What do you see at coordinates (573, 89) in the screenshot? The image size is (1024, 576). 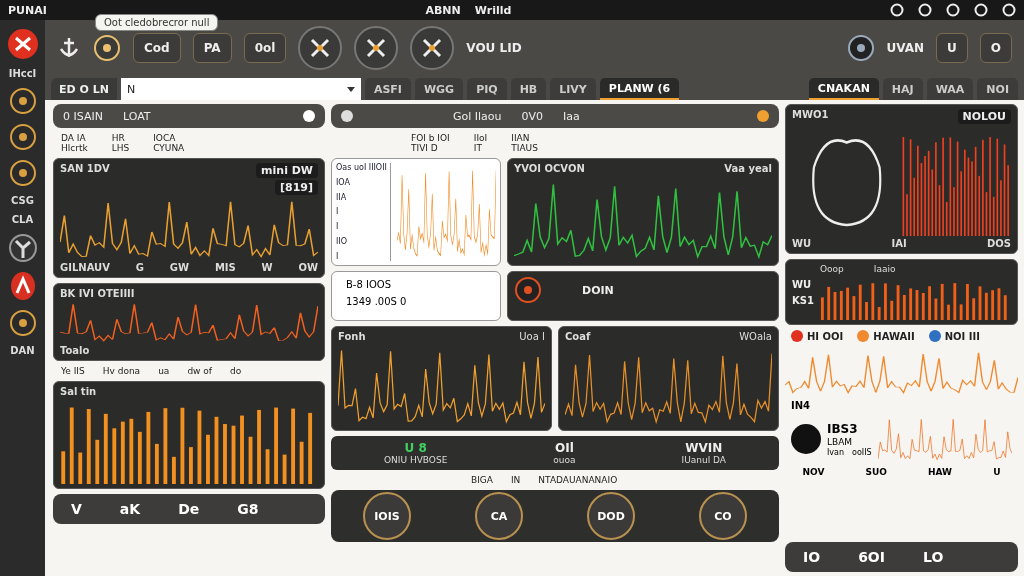 I see `tab: LIVY` at bounding box center [573, 89].